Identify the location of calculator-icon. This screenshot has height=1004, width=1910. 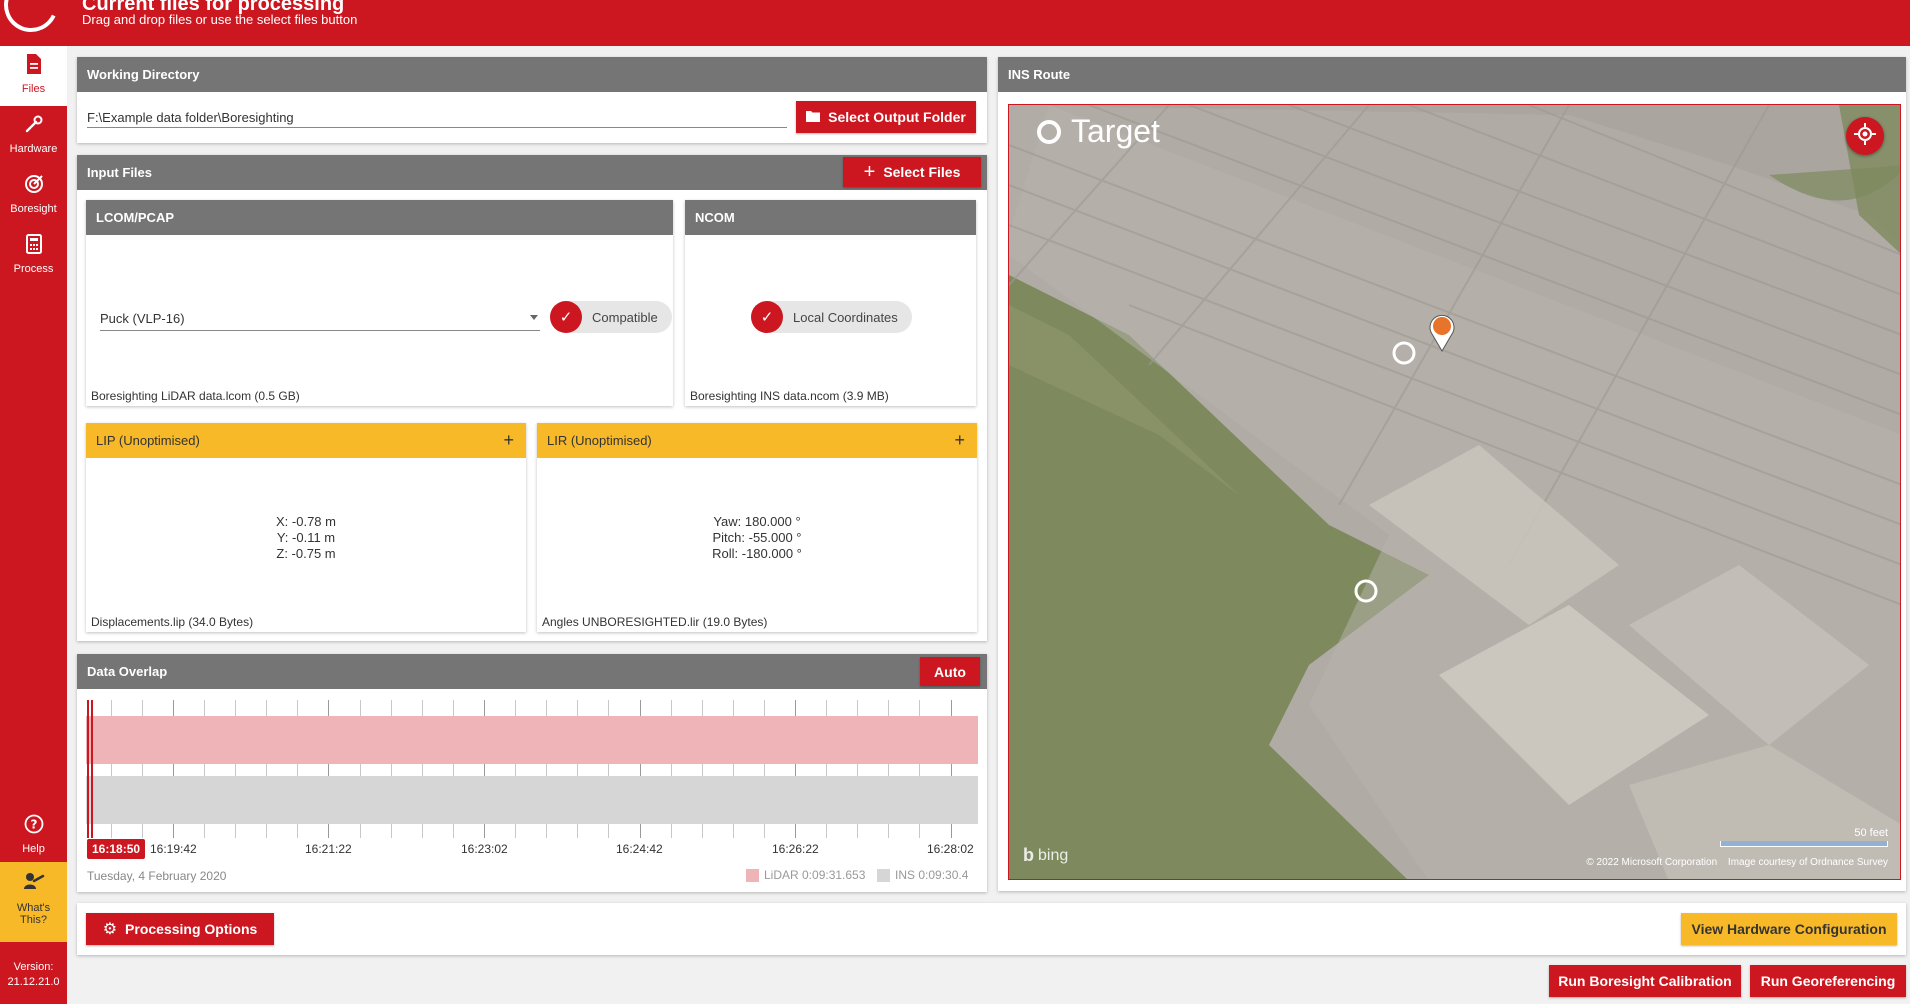
(33, 247).